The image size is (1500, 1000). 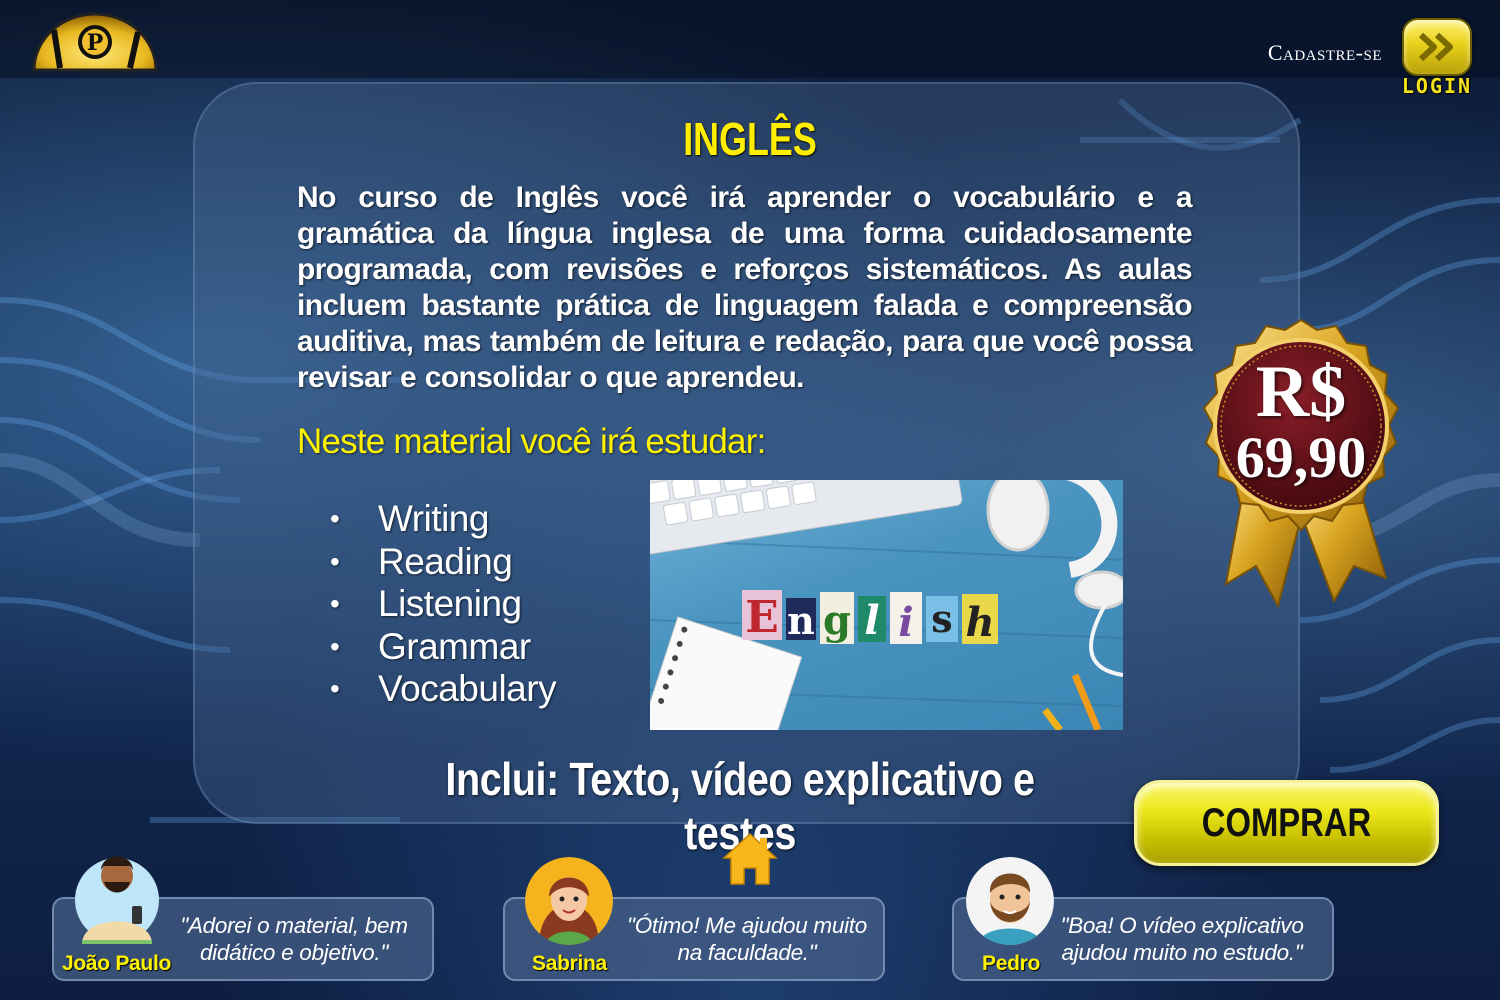 What do you see at coordinates (454, 646) in the screenshot?
I see `topic-label: Grammar` at bounding box center [454, 646].